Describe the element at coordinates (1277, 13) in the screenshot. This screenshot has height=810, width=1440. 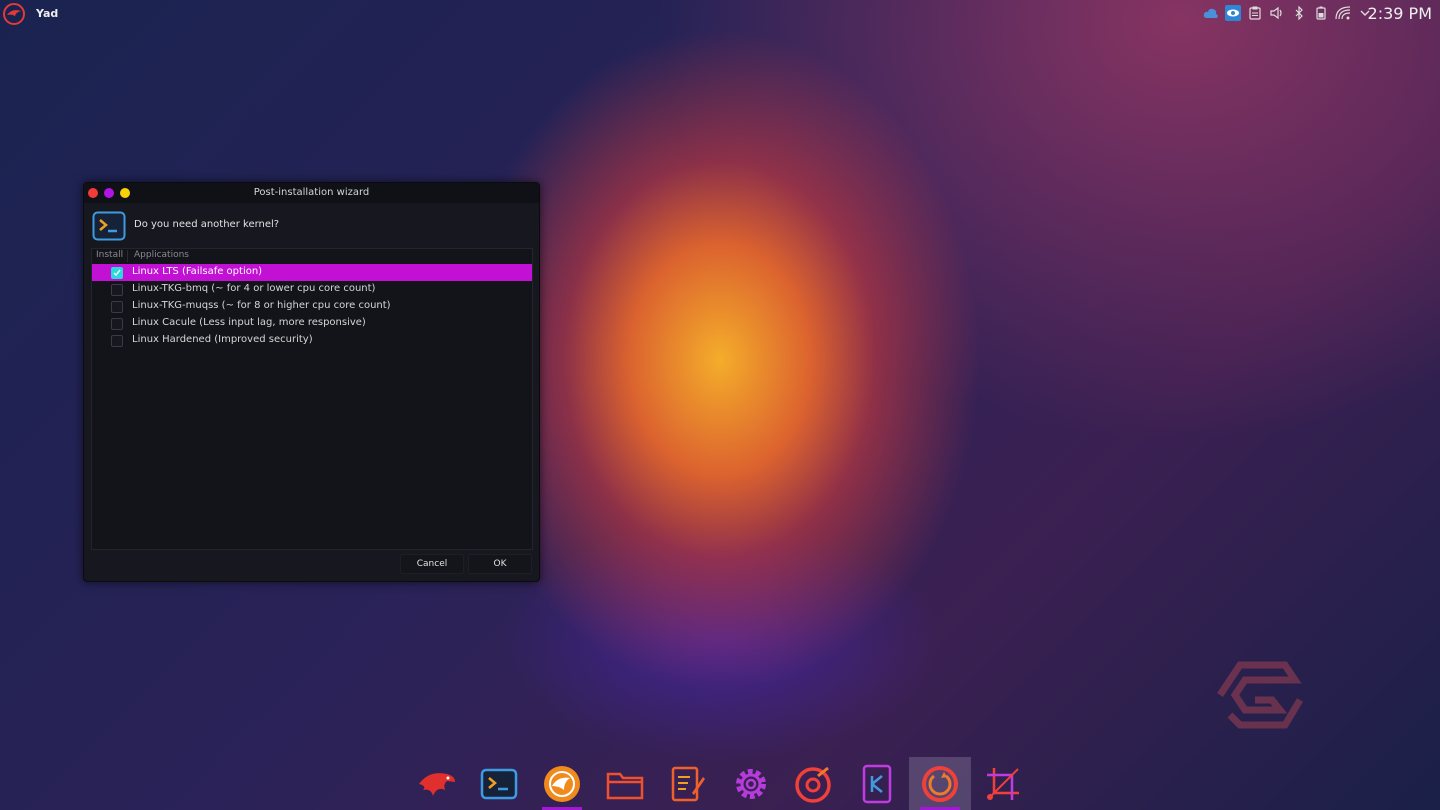
I see `volume-icon` at that location.